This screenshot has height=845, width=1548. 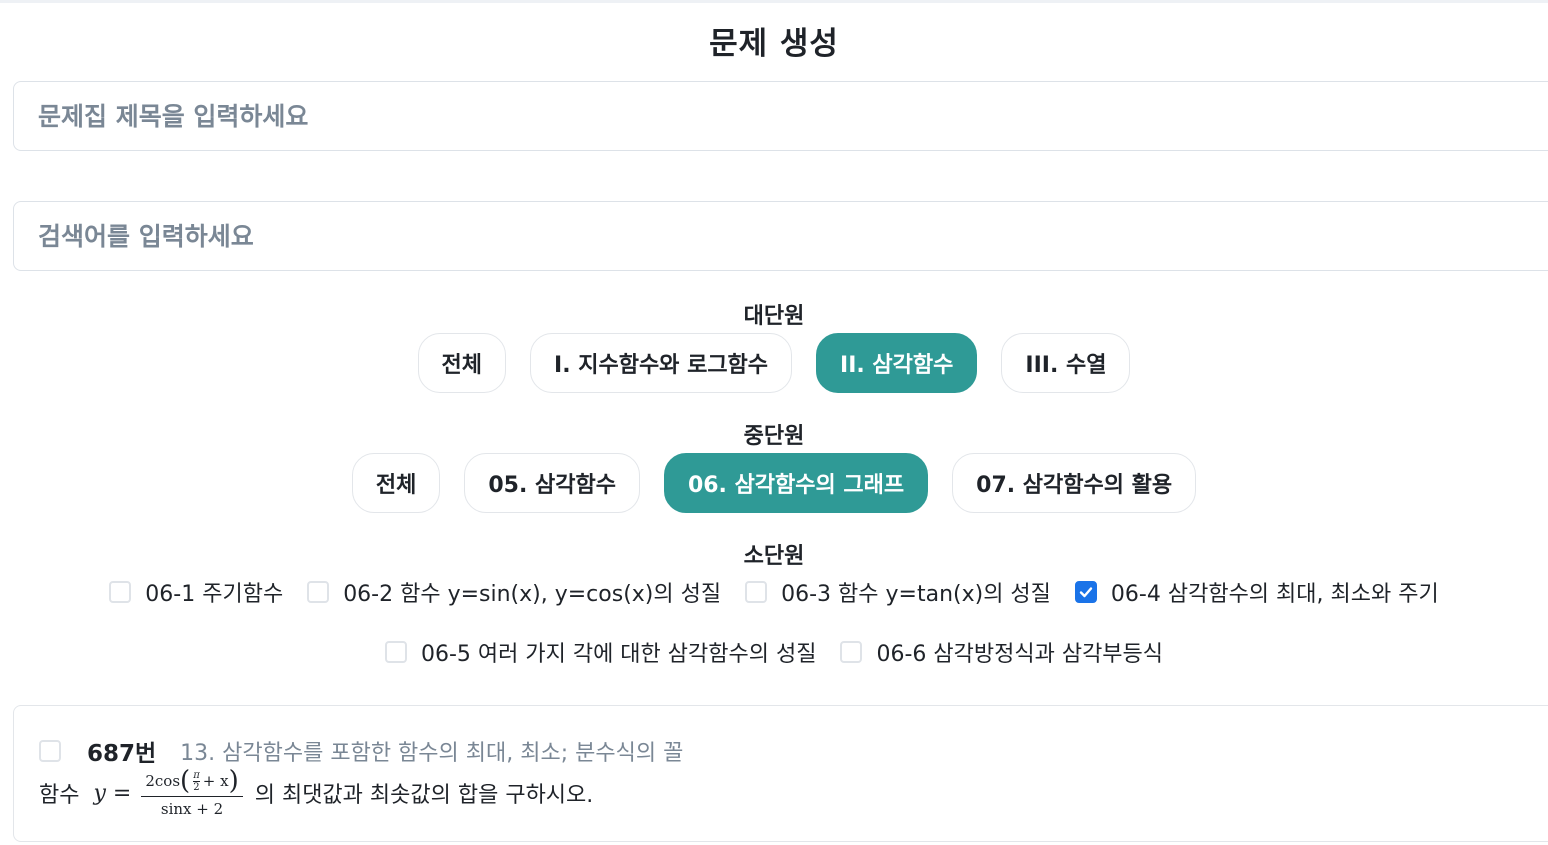 What do you see at coordinates (192, 809) in the screenshot?
I see `math-denominator: sinx + 2` at bounding box center [192, 809].